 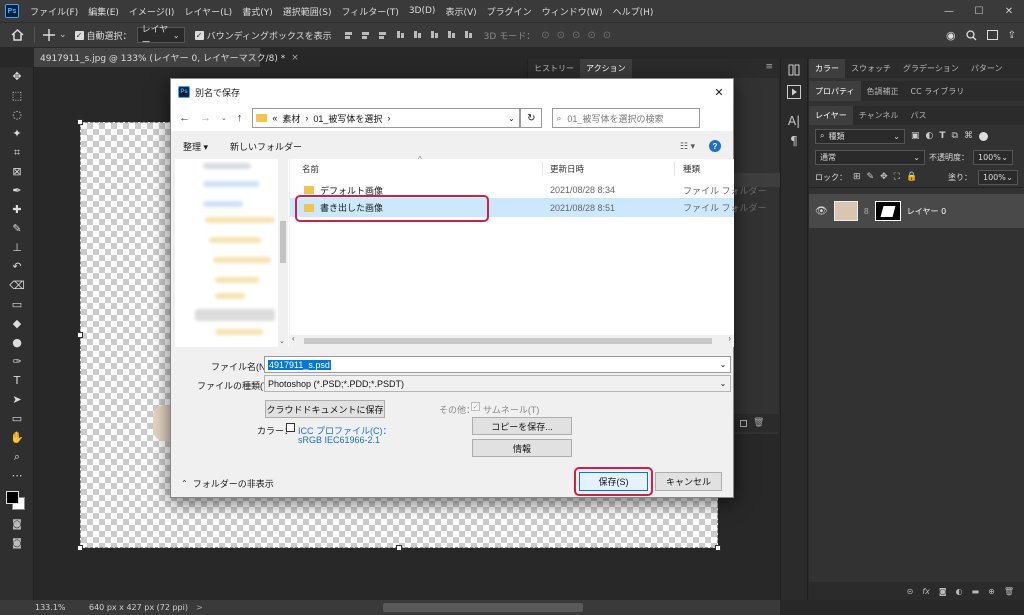 I want to click on workspace-icon, so click(x=992, y=35).